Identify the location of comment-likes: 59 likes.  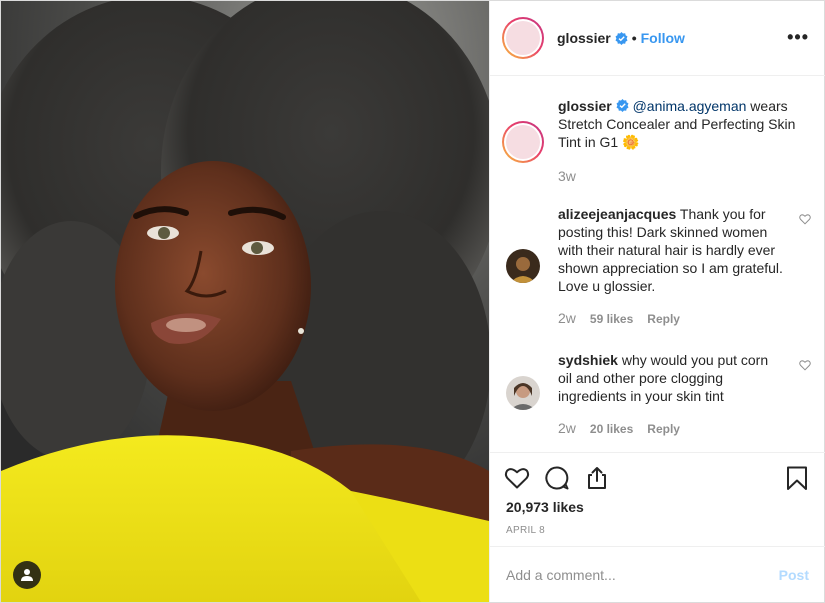
(611, 319).